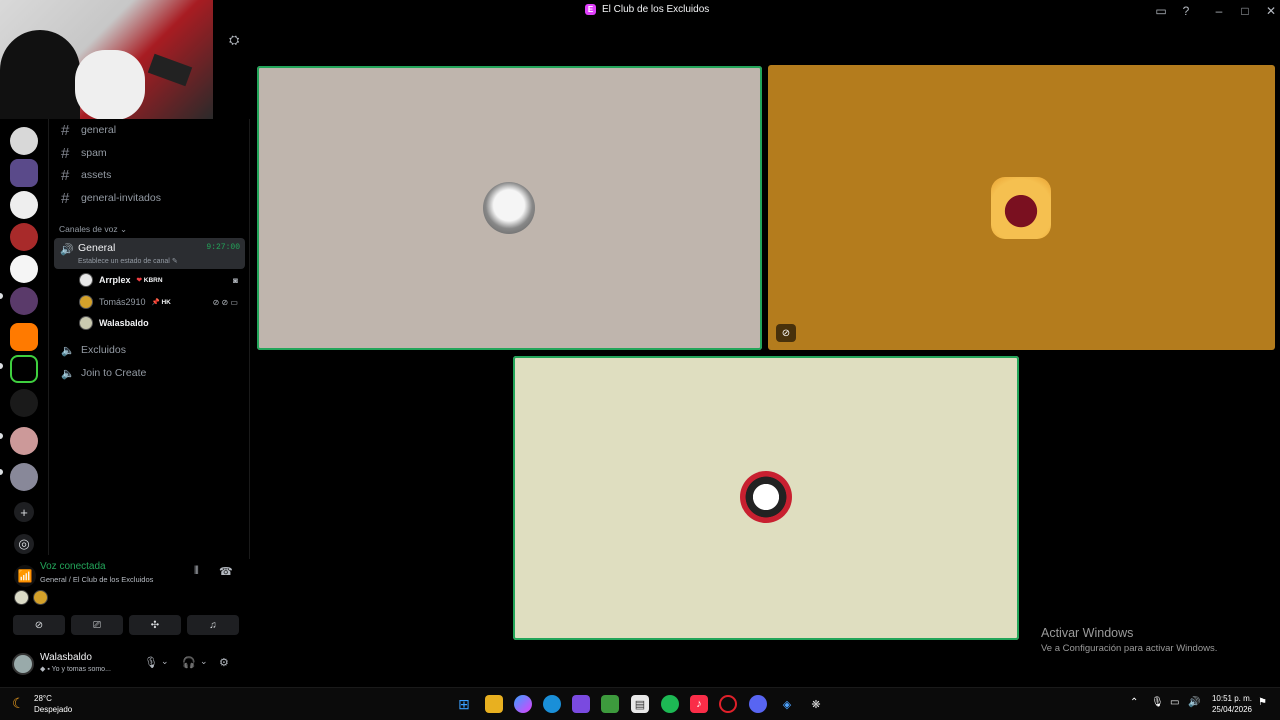 This screenshot has width=1280, height=720. I want to click on muted-icons: ⊘ ⊘ ▭, so click(225, 302).